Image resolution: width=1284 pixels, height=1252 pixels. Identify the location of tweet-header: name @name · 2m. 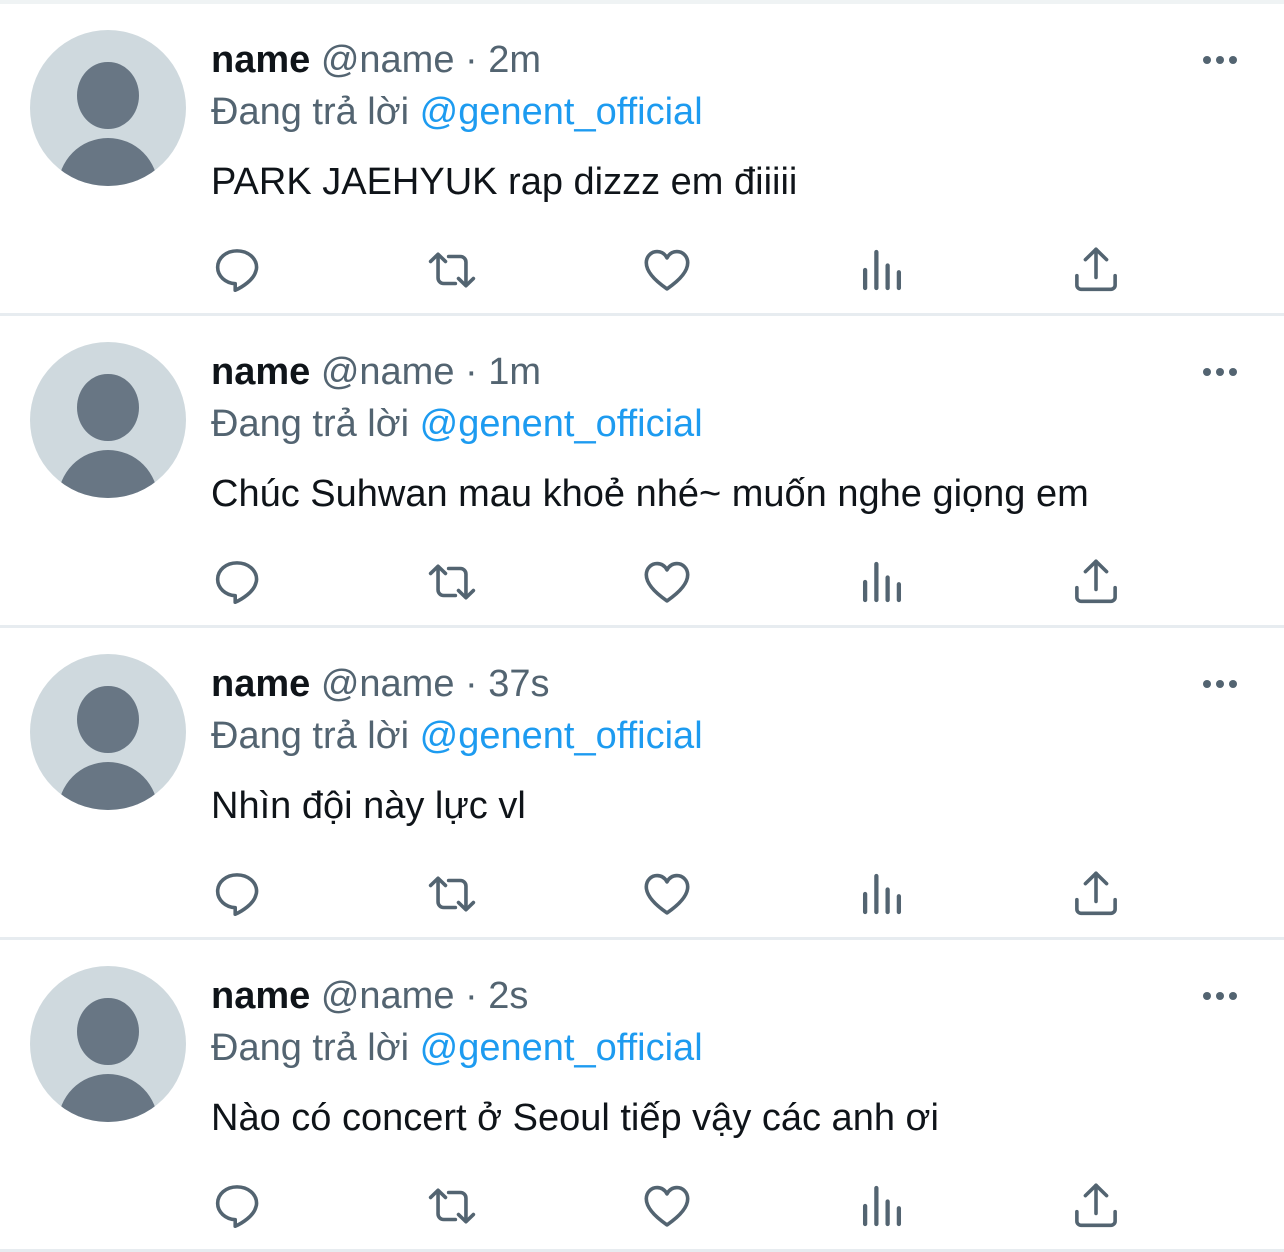
(376, 60).